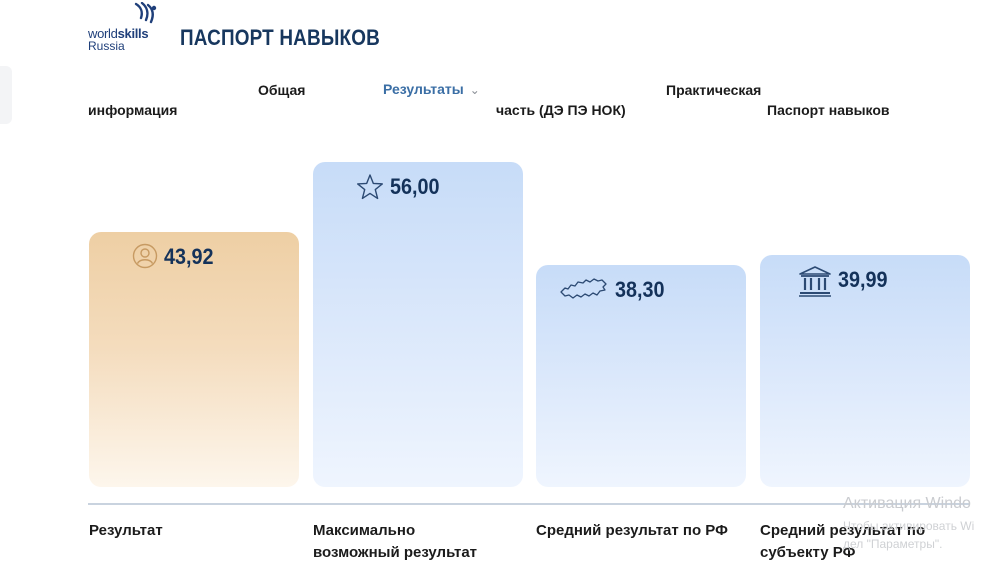  I want to click on star-icon, so click(370, 189).